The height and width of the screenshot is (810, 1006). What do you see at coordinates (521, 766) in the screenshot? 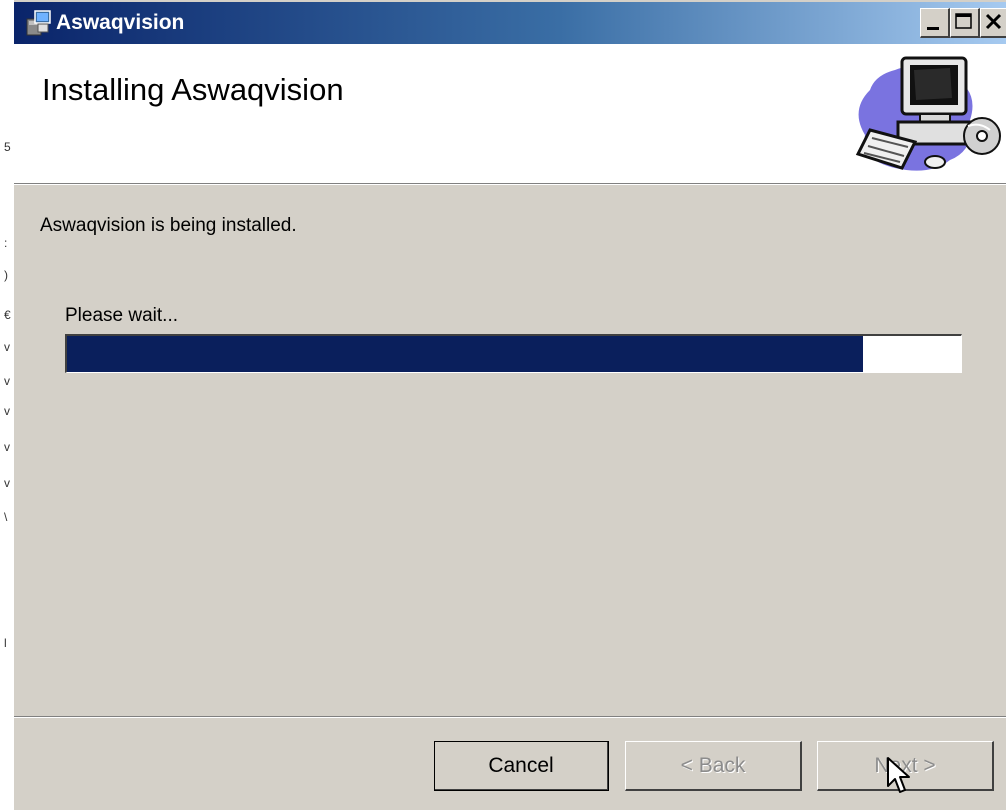
I see `cancel-button: Cancel` at bounding box center [521, 766].